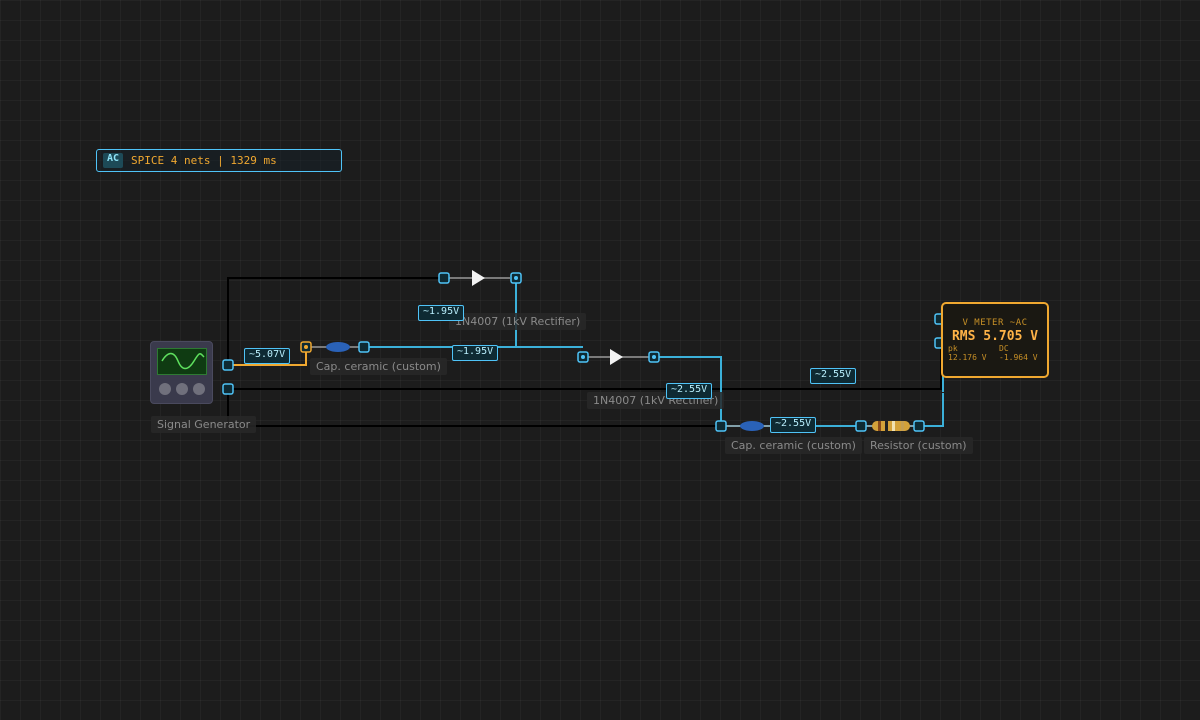 This screenshot has height=720, width=1200. Describe the element at coordinates (918, 445) in the screenshot. I see `resistor-label: Resistor (custom)` at that location.